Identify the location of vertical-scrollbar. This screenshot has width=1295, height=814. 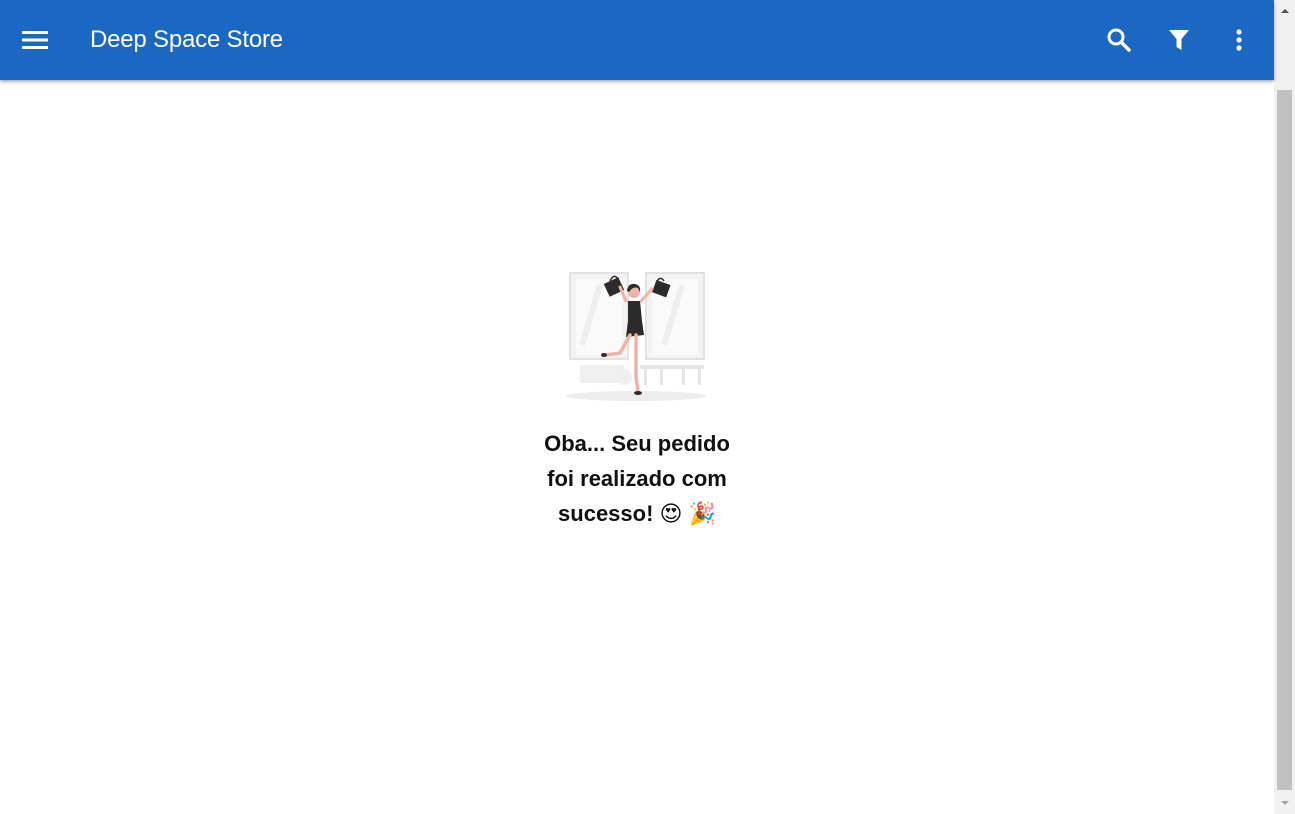
(1284, 407).